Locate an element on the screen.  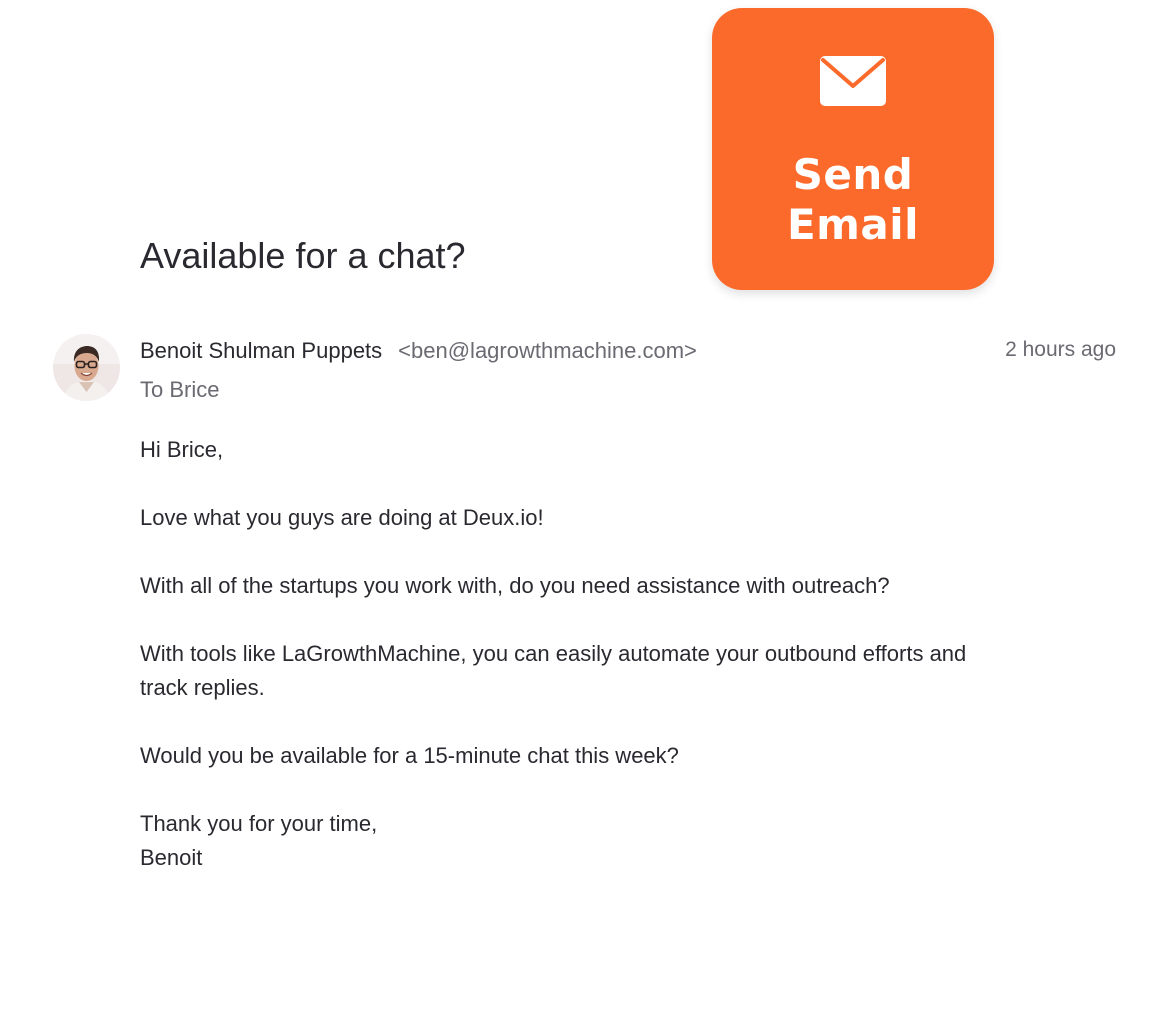
email-subject: Available for a chat? is located at coordinates (303, 255).